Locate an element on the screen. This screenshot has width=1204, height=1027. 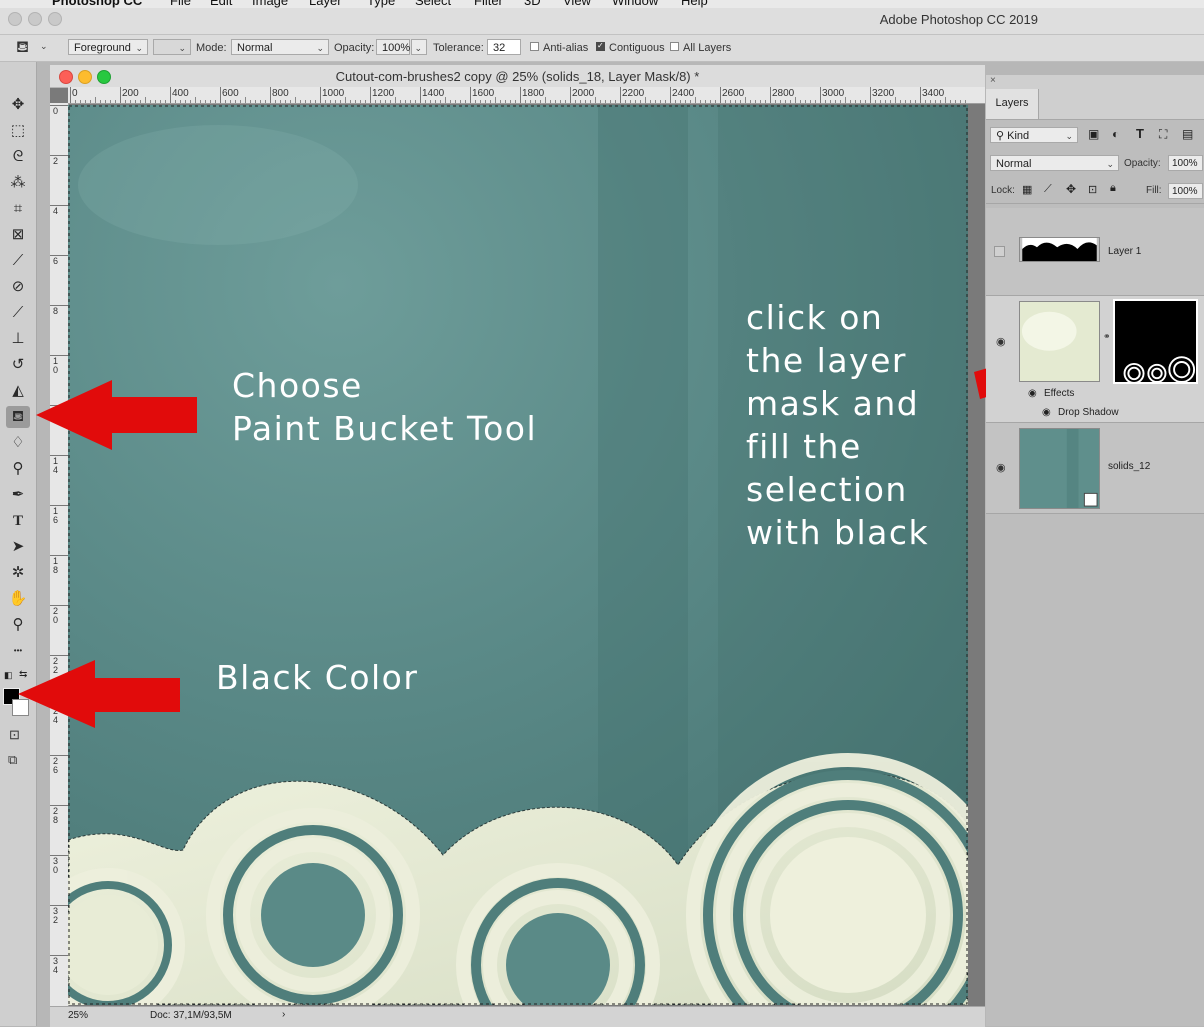
smart-object-filter-icon: ▤ is located at coordinates (1187, 134).